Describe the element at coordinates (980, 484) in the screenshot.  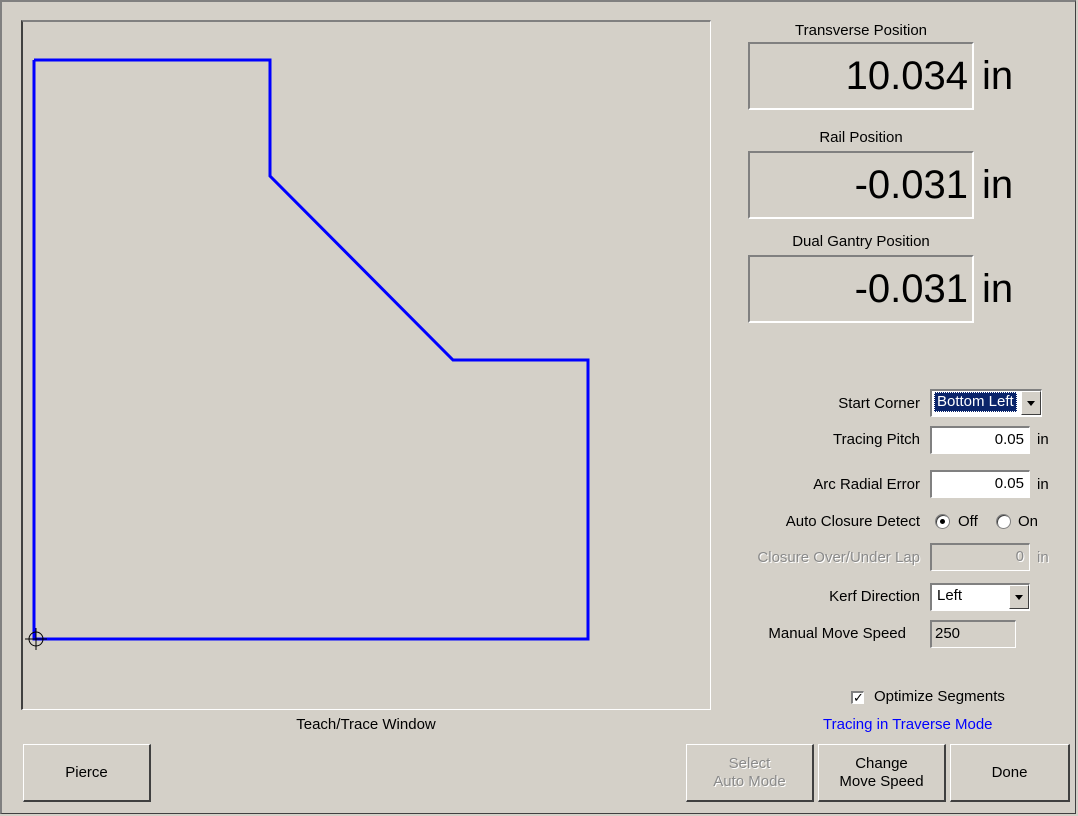
I see `arc-radial-error-input: 0.05` at that location.